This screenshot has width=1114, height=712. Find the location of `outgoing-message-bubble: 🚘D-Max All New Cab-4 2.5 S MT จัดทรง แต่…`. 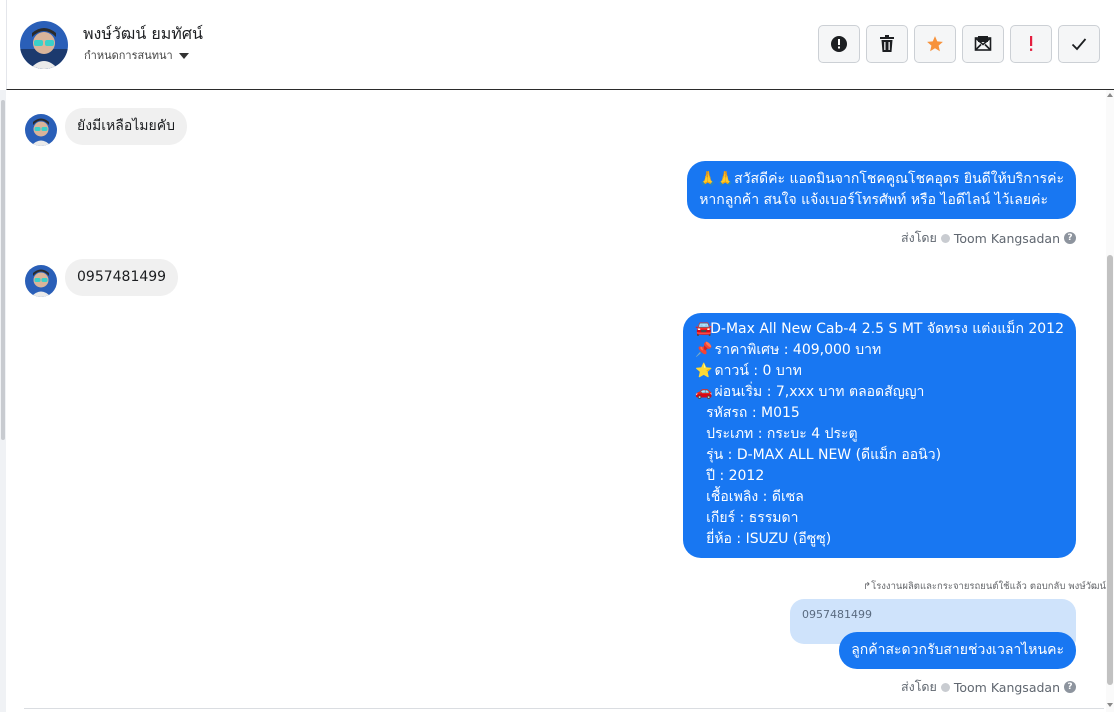

outgoing-message-bubble: 🚘D-Max All New Cab-4 2.5 S MT จัดทรง แต่… is located at coordinates (879, 435).